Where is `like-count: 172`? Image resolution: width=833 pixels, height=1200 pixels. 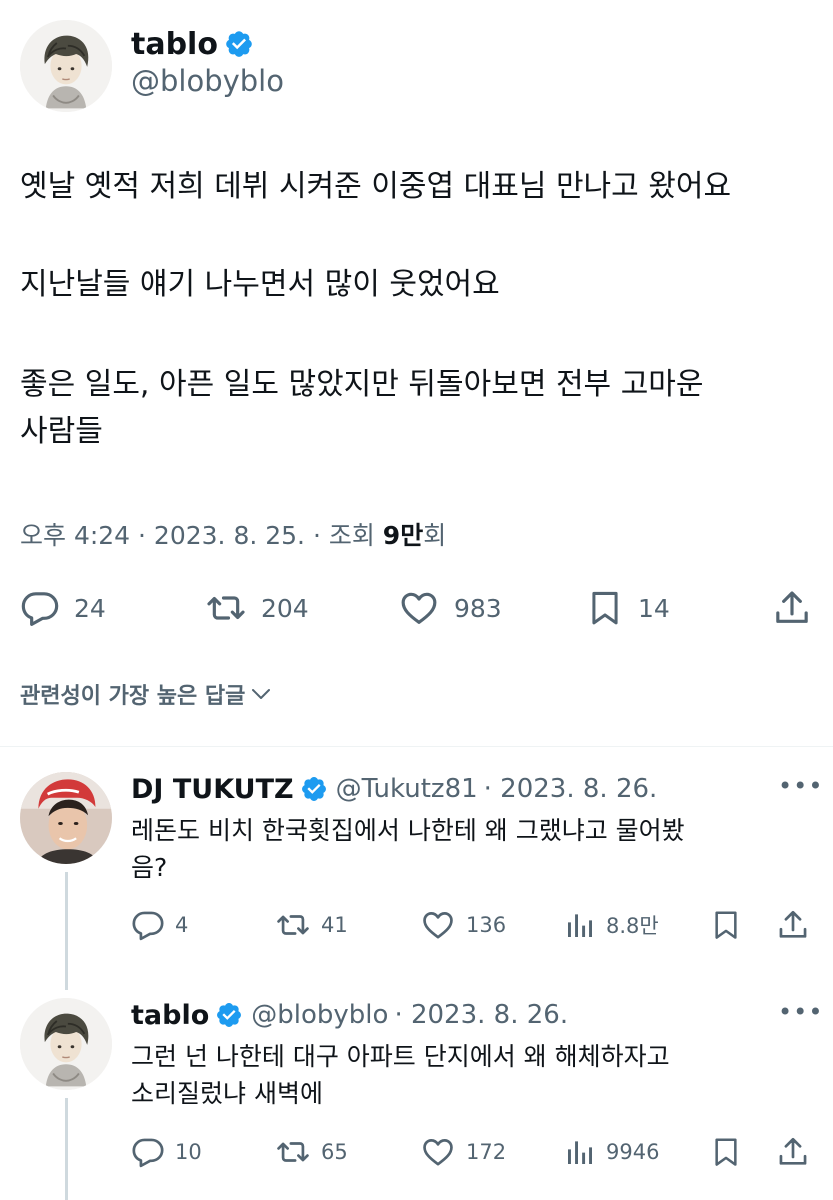
like-count: 172 is located at coordinates (486, 1152).